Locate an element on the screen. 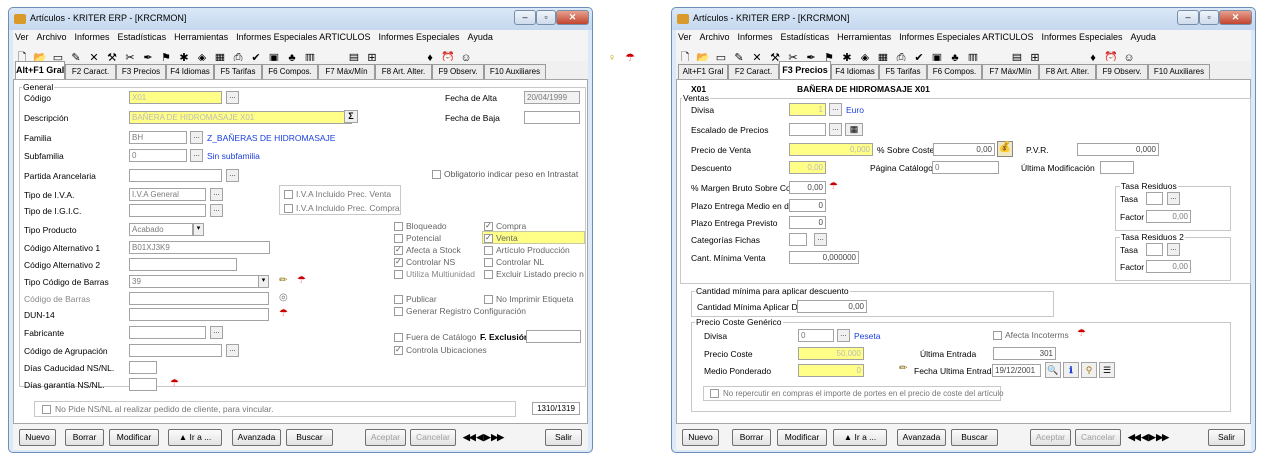 The image size is (1264, 460). tab-observ: F9 Observ. is located at coordinates (1122, 71).